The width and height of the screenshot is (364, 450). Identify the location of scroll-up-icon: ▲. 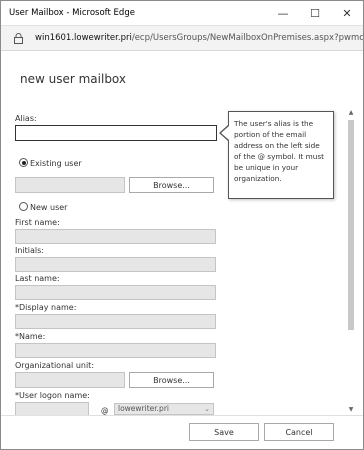
(351, 112).